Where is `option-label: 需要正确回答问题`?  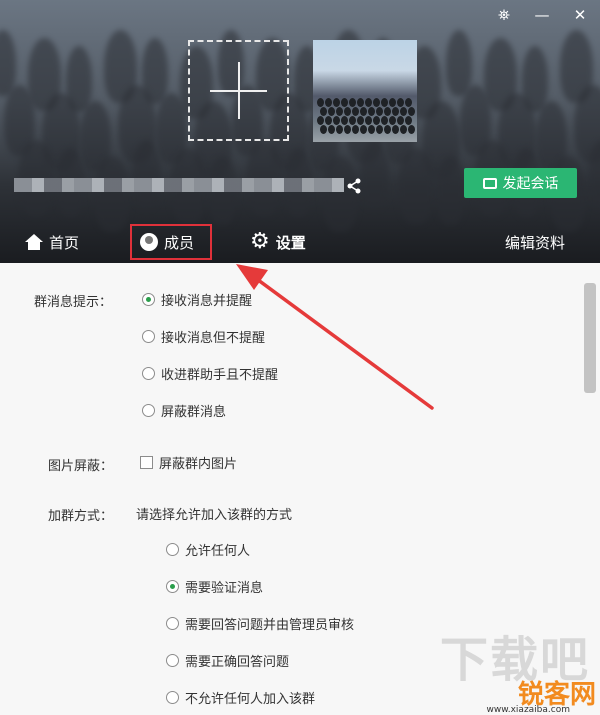
option-label: 需要正确回答问题 is located at coordinates (237, 662).